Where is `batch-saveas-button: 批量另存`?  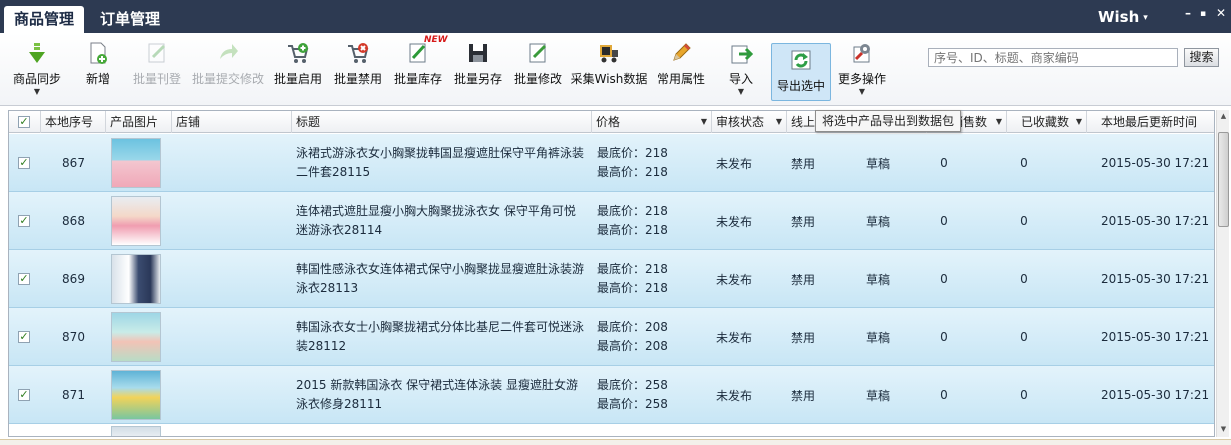
batch-saveas-button: 批量另存 is located at coordinates (478, 71).